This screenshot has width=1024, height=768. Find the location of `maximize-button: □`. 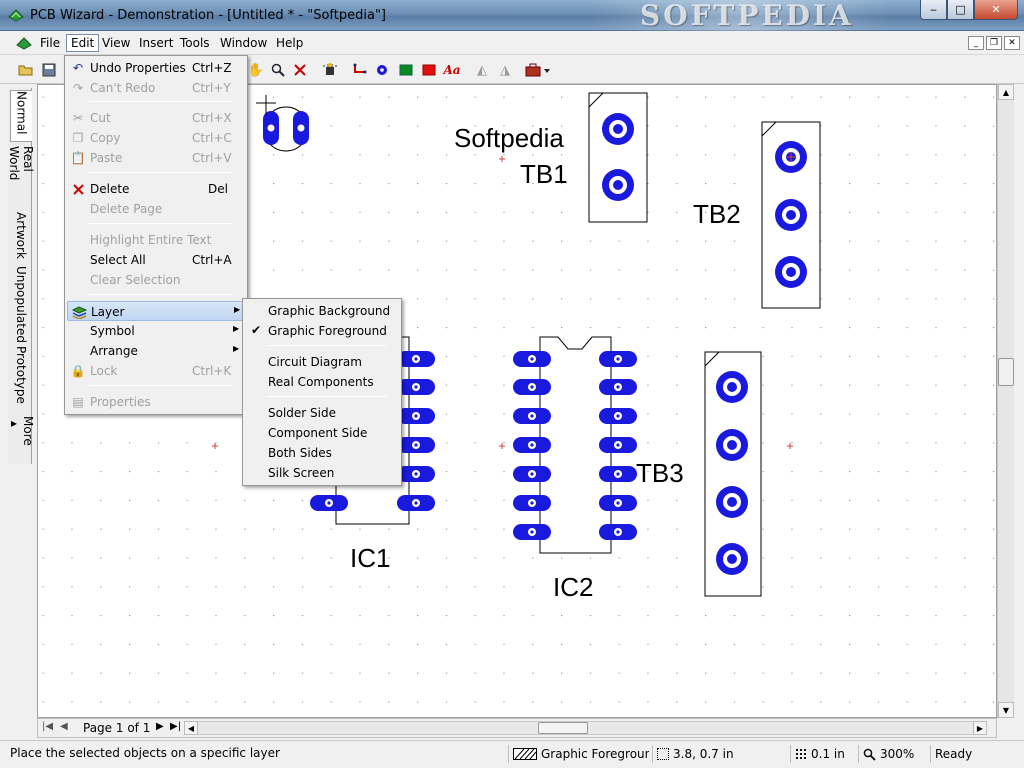

maximize-button: □ is located at coordinates (960, 10).